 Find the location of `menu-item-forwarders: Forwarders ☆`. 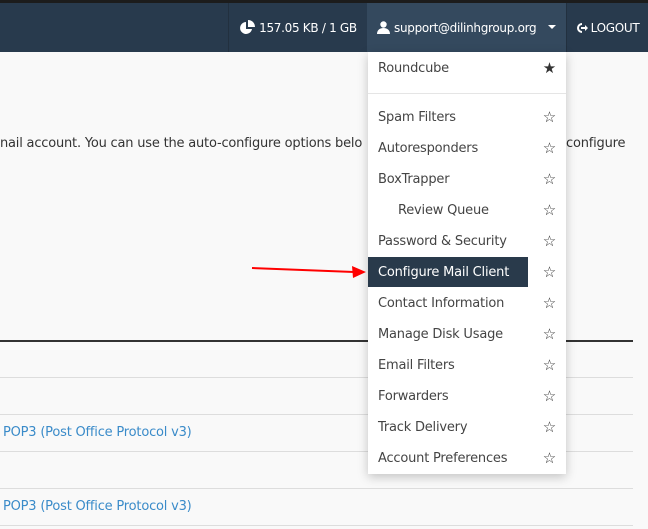

menu-item-forwarders: Forwarders ☆ is located at coordinates (467, 396).